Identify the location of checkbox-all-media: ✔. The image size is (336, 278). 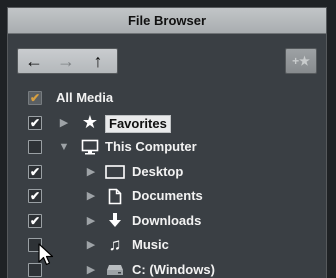
(35, 98).